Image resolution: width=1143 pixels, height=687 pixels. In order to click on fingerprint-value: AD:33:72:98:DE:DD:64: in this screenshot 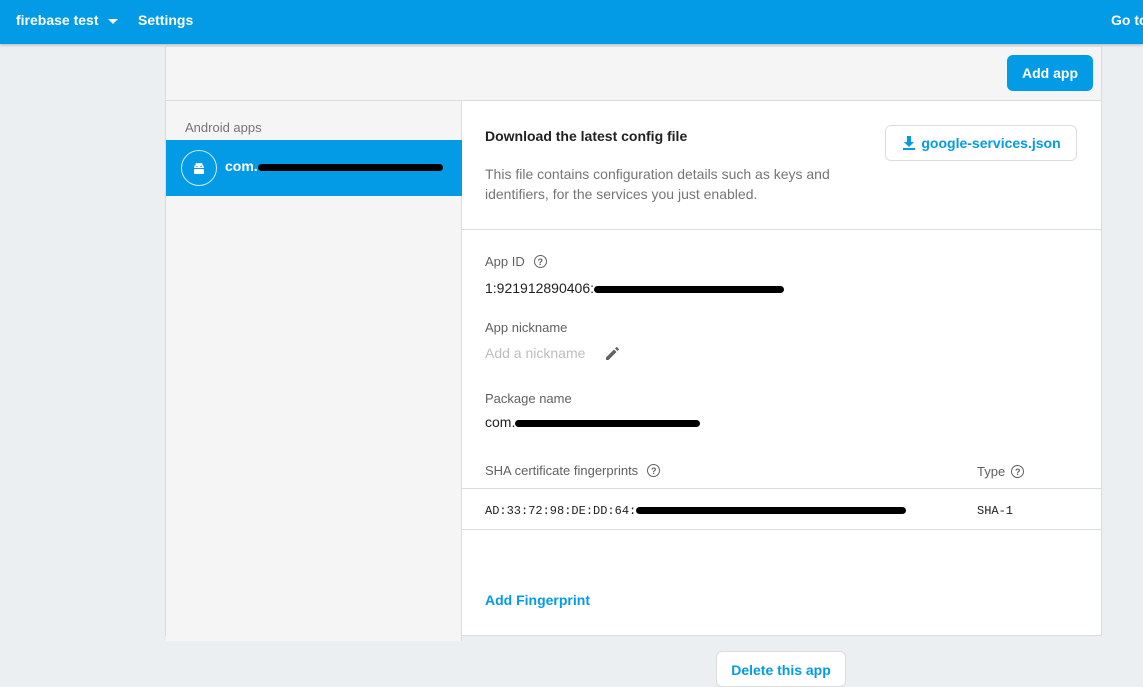, I will do `click(696, 511)`.